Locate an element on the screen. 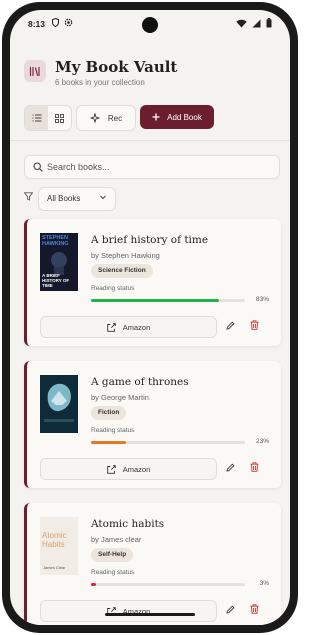  cover-title-text: A BRIEF HISTORY OF TIME is located at coordinates (56, 280).